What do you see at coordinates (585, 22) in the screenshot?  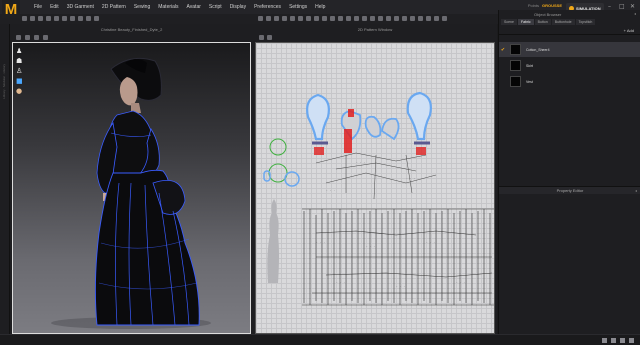 I see `tab-topstitch: Topstitch` at bounding box center [585, 22].